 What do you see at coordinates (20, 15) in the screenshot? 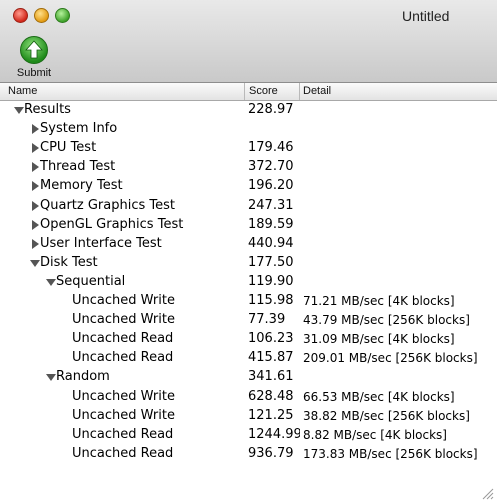
I see `close-window-button` at bounding box center [20, 15].